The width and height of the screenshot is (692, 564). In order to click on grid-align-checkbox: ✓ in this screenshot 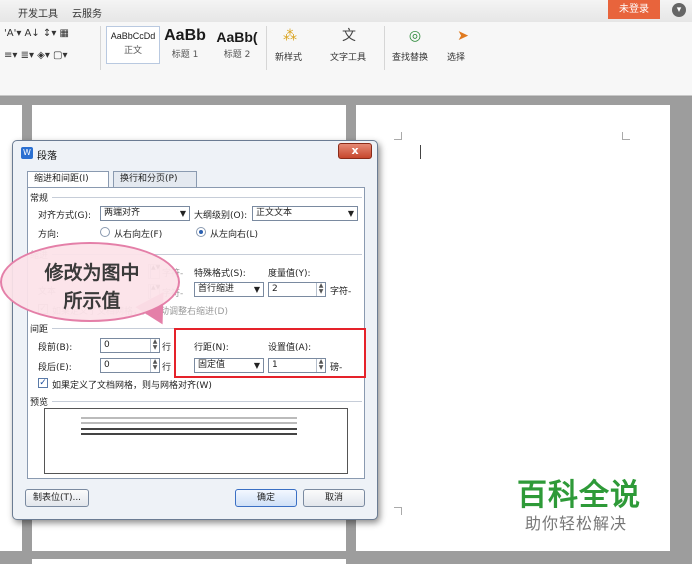, I will do `click(43, 383)`.